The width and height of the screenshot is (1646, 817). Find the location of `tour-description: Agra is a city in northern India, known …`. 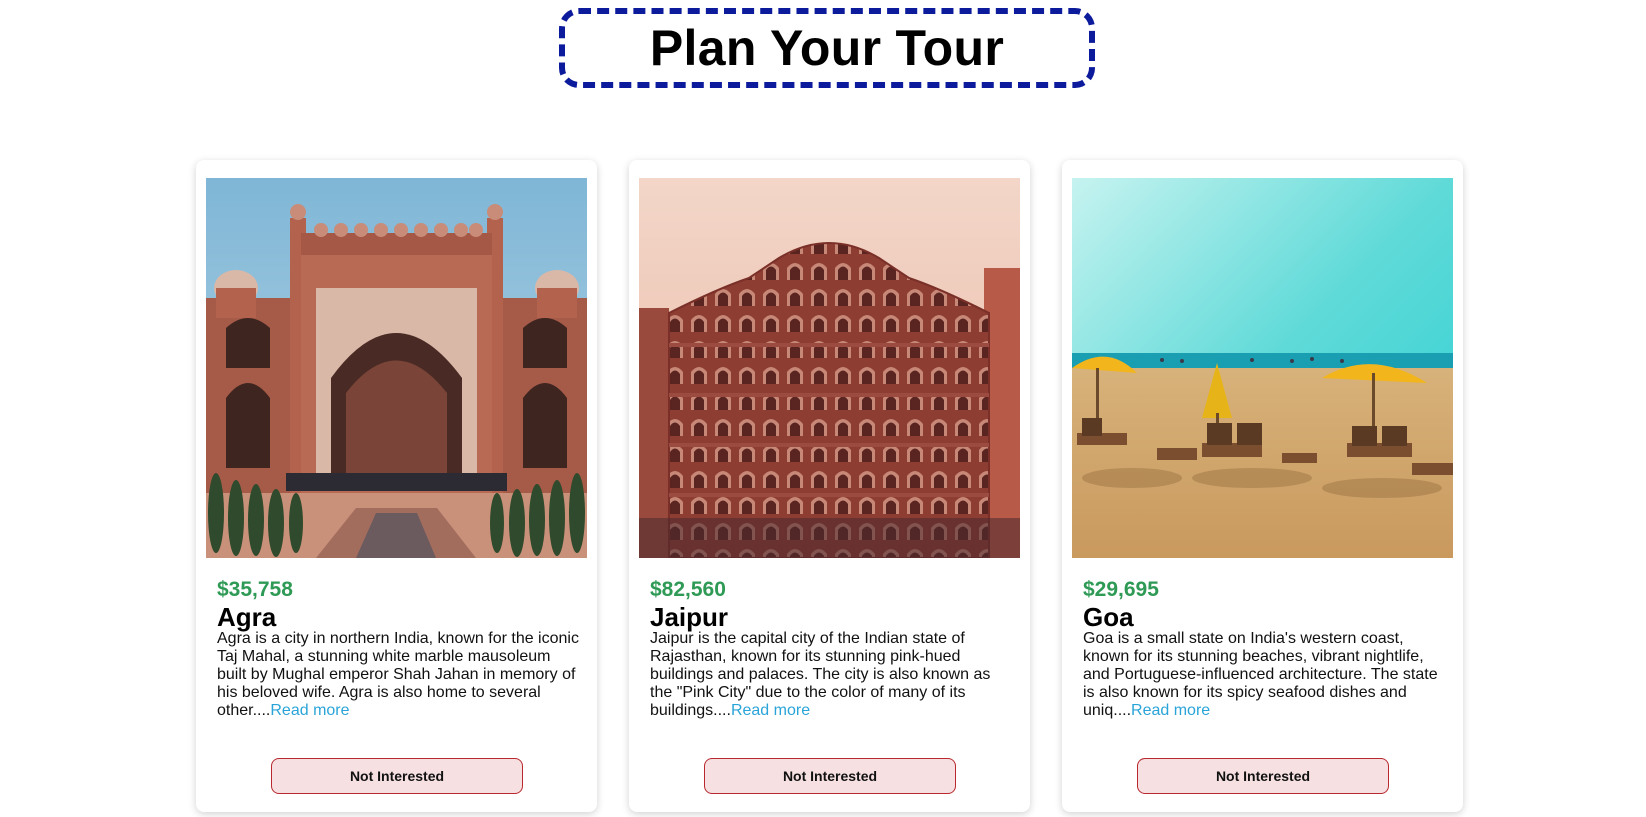

tour-description: Agra is a city in northern India, known … is located at coordinates (398, 675).